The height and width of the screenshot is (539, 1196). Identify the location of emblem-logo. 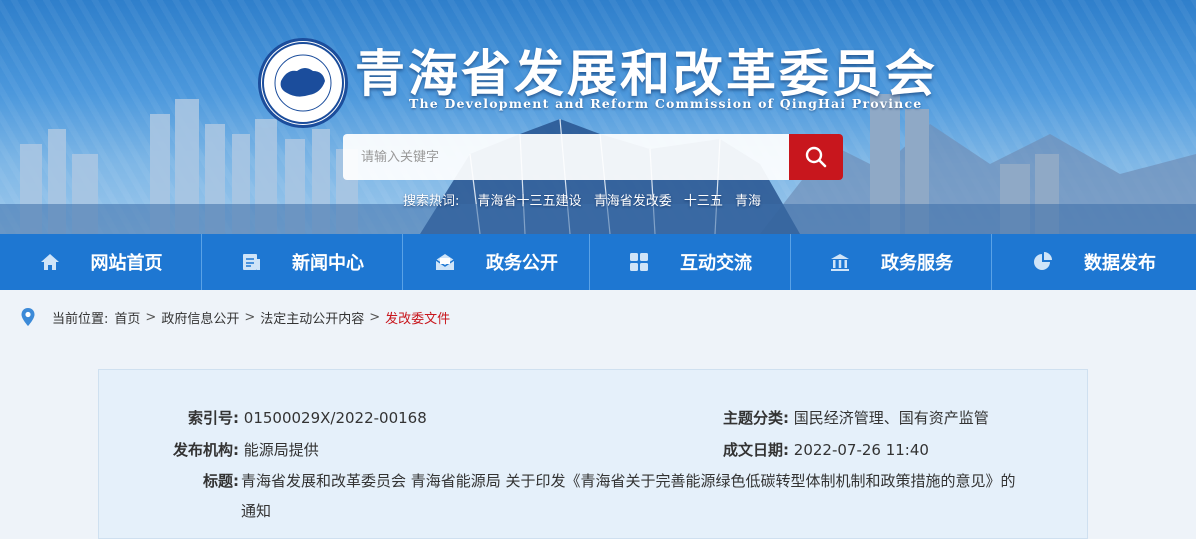
(303, 83).